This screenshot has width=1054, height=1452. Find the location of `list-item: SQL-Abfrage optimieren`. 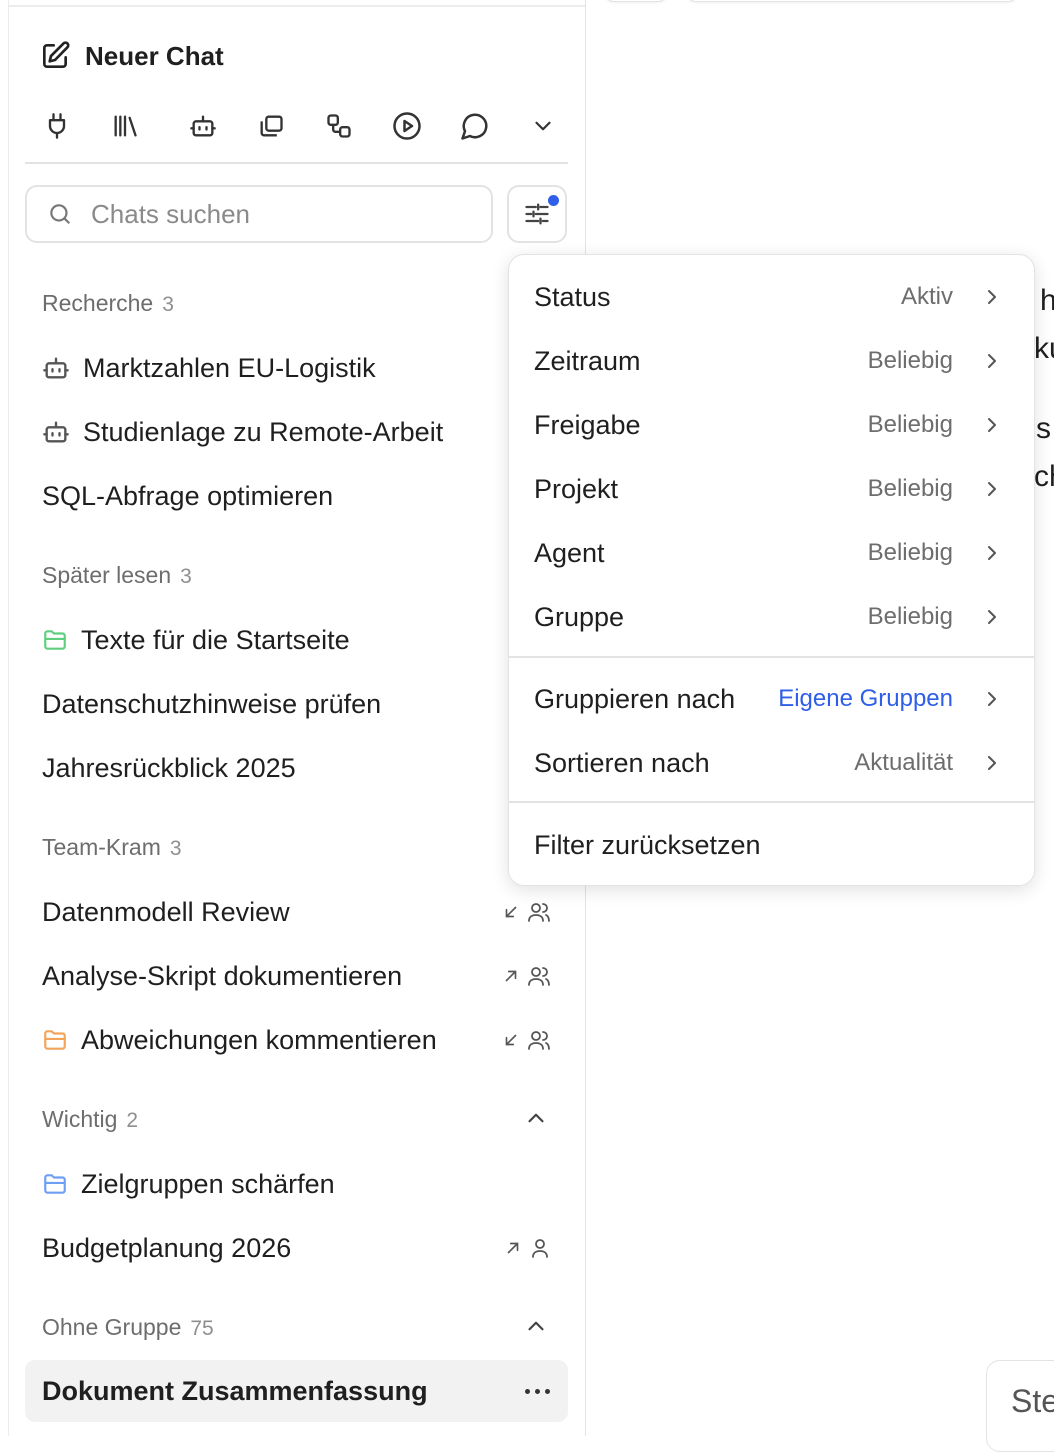

list-item: SQL-Abfrage optimieren is located at coordinates (296, 496).